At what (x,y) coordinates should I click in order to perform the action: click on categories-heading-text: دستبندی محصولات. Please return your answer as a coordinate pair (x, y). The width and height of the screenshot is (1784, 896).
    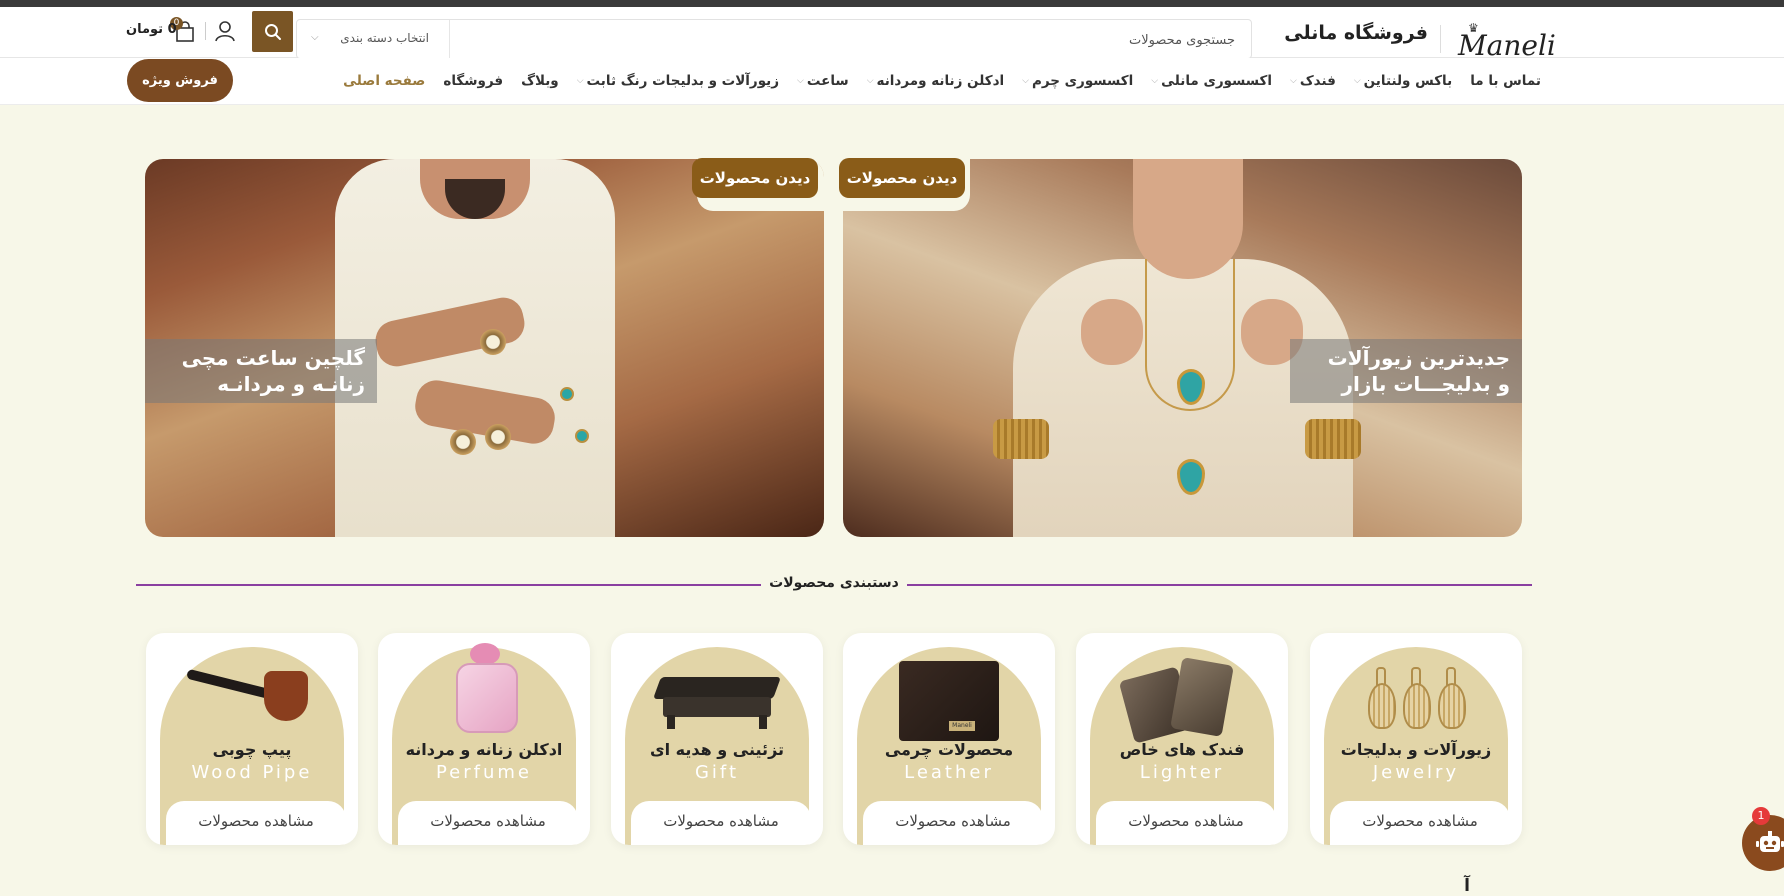
    Looking at the image, I should click on (834, 583).